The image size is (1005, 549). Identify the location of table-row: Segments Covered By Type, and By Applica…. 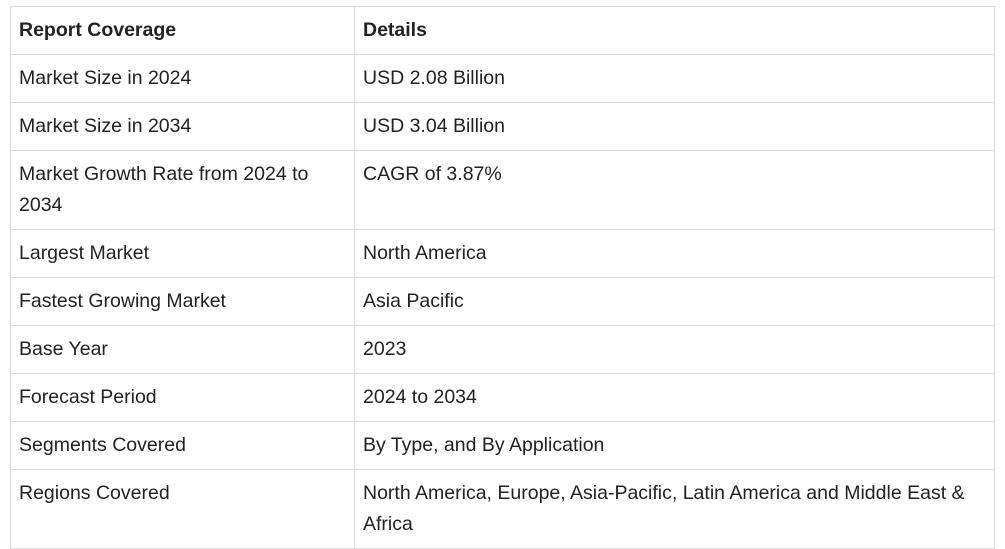
(502, 445).